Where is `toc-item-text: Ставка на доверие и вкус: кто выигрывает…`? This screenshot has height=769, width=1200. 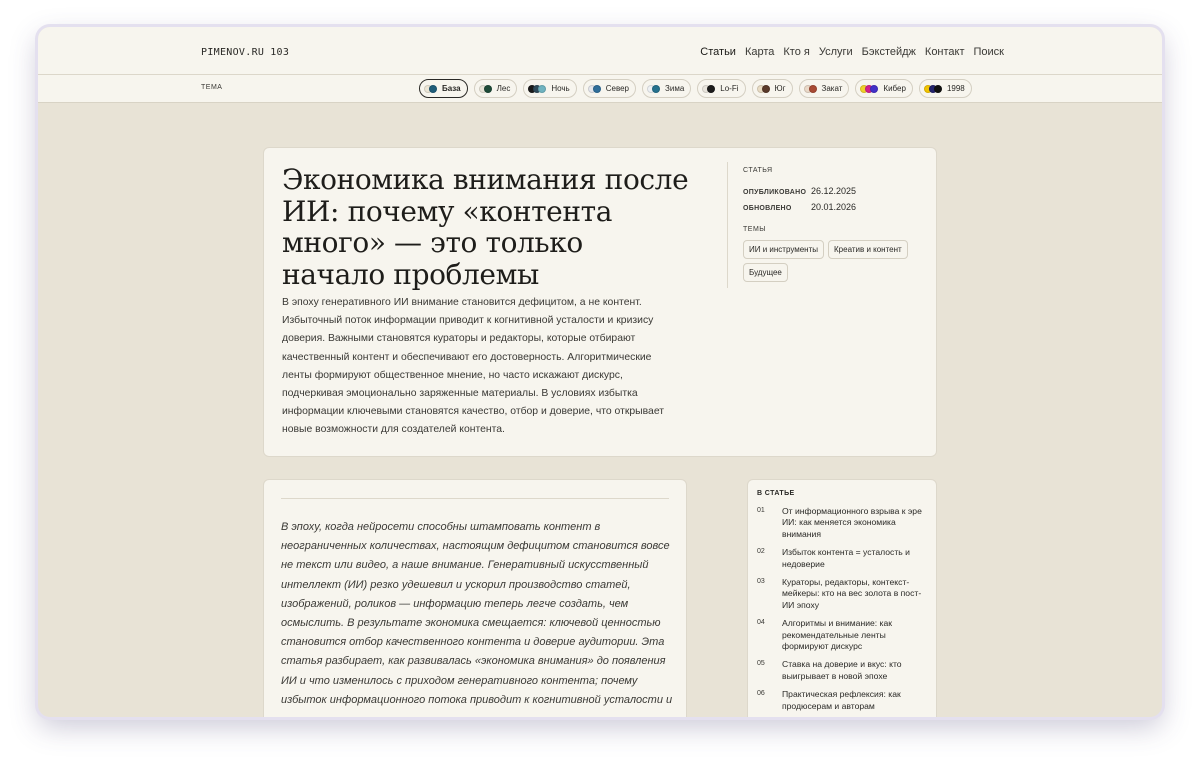
toc-item-text: Ставка на доверие и вкус: кто выигрывает… is located at coordinates (842, 670).